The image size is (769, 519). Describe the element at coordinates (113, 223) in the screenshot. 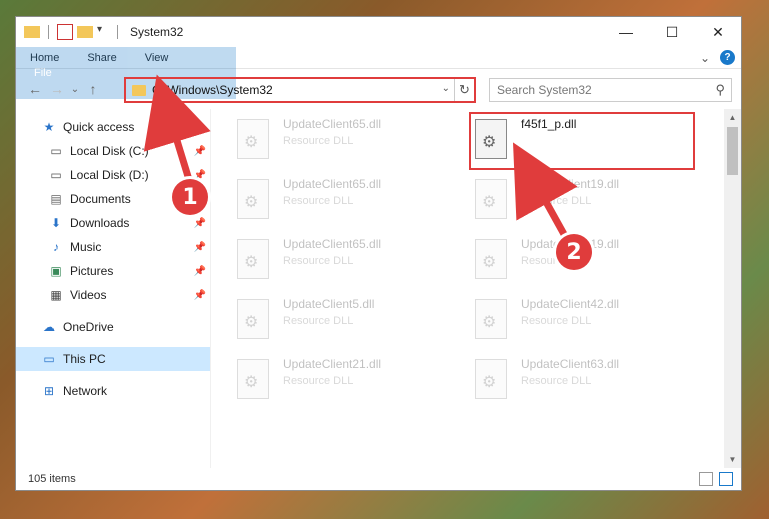

I see `sidebar-item-downloads: ⬇ Downloads 📌` at that location.